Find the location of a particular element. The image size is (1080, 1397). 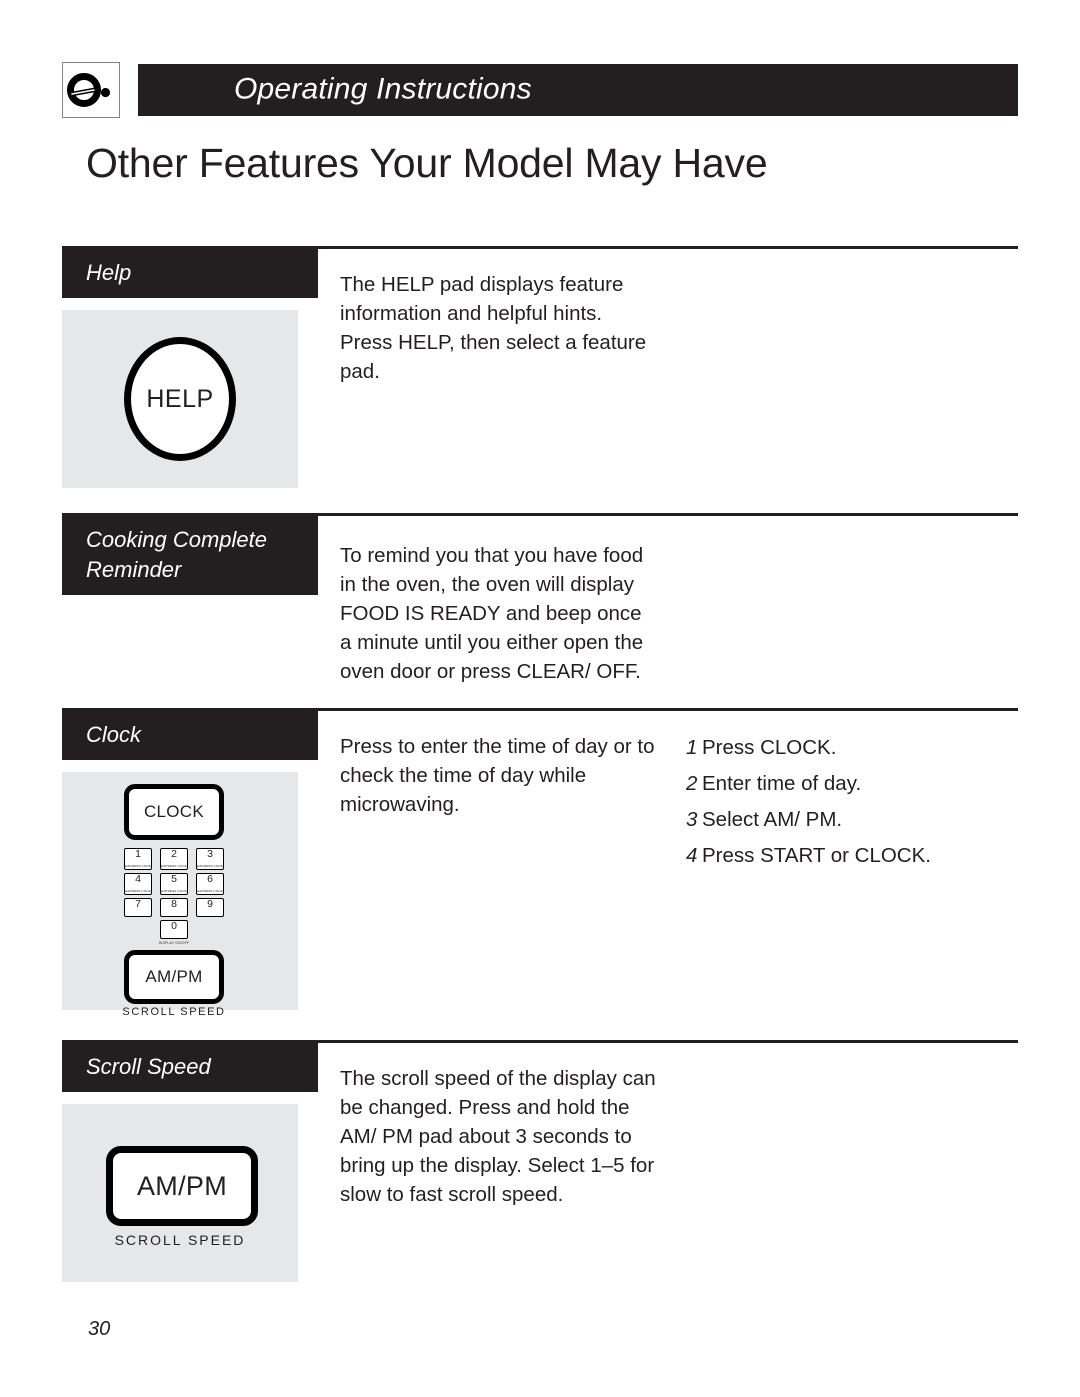

body-line: The HELP pad displays feature is located at coordinates (482, 284).